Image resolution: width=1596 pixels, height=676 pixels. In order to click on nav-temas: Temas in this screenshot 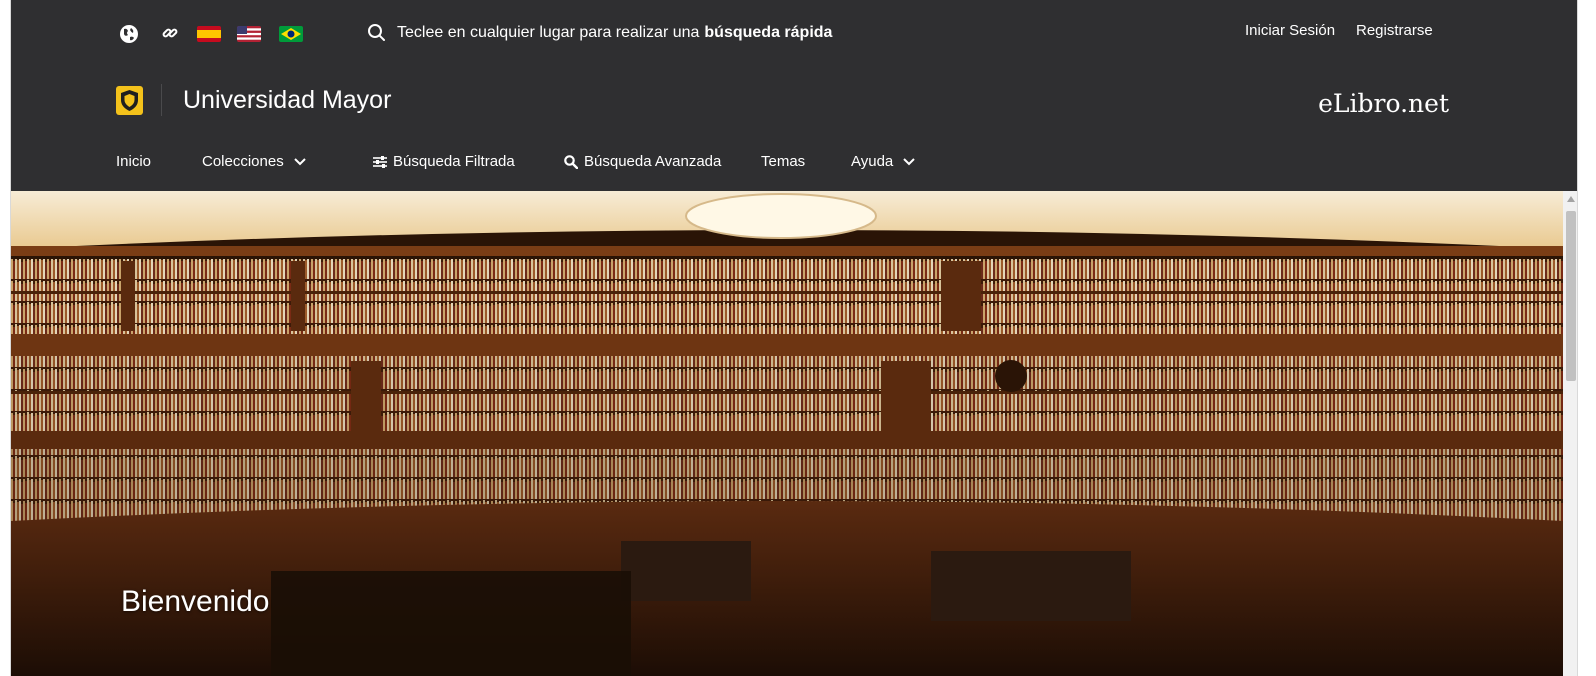, I will do `click(783, 161)`.